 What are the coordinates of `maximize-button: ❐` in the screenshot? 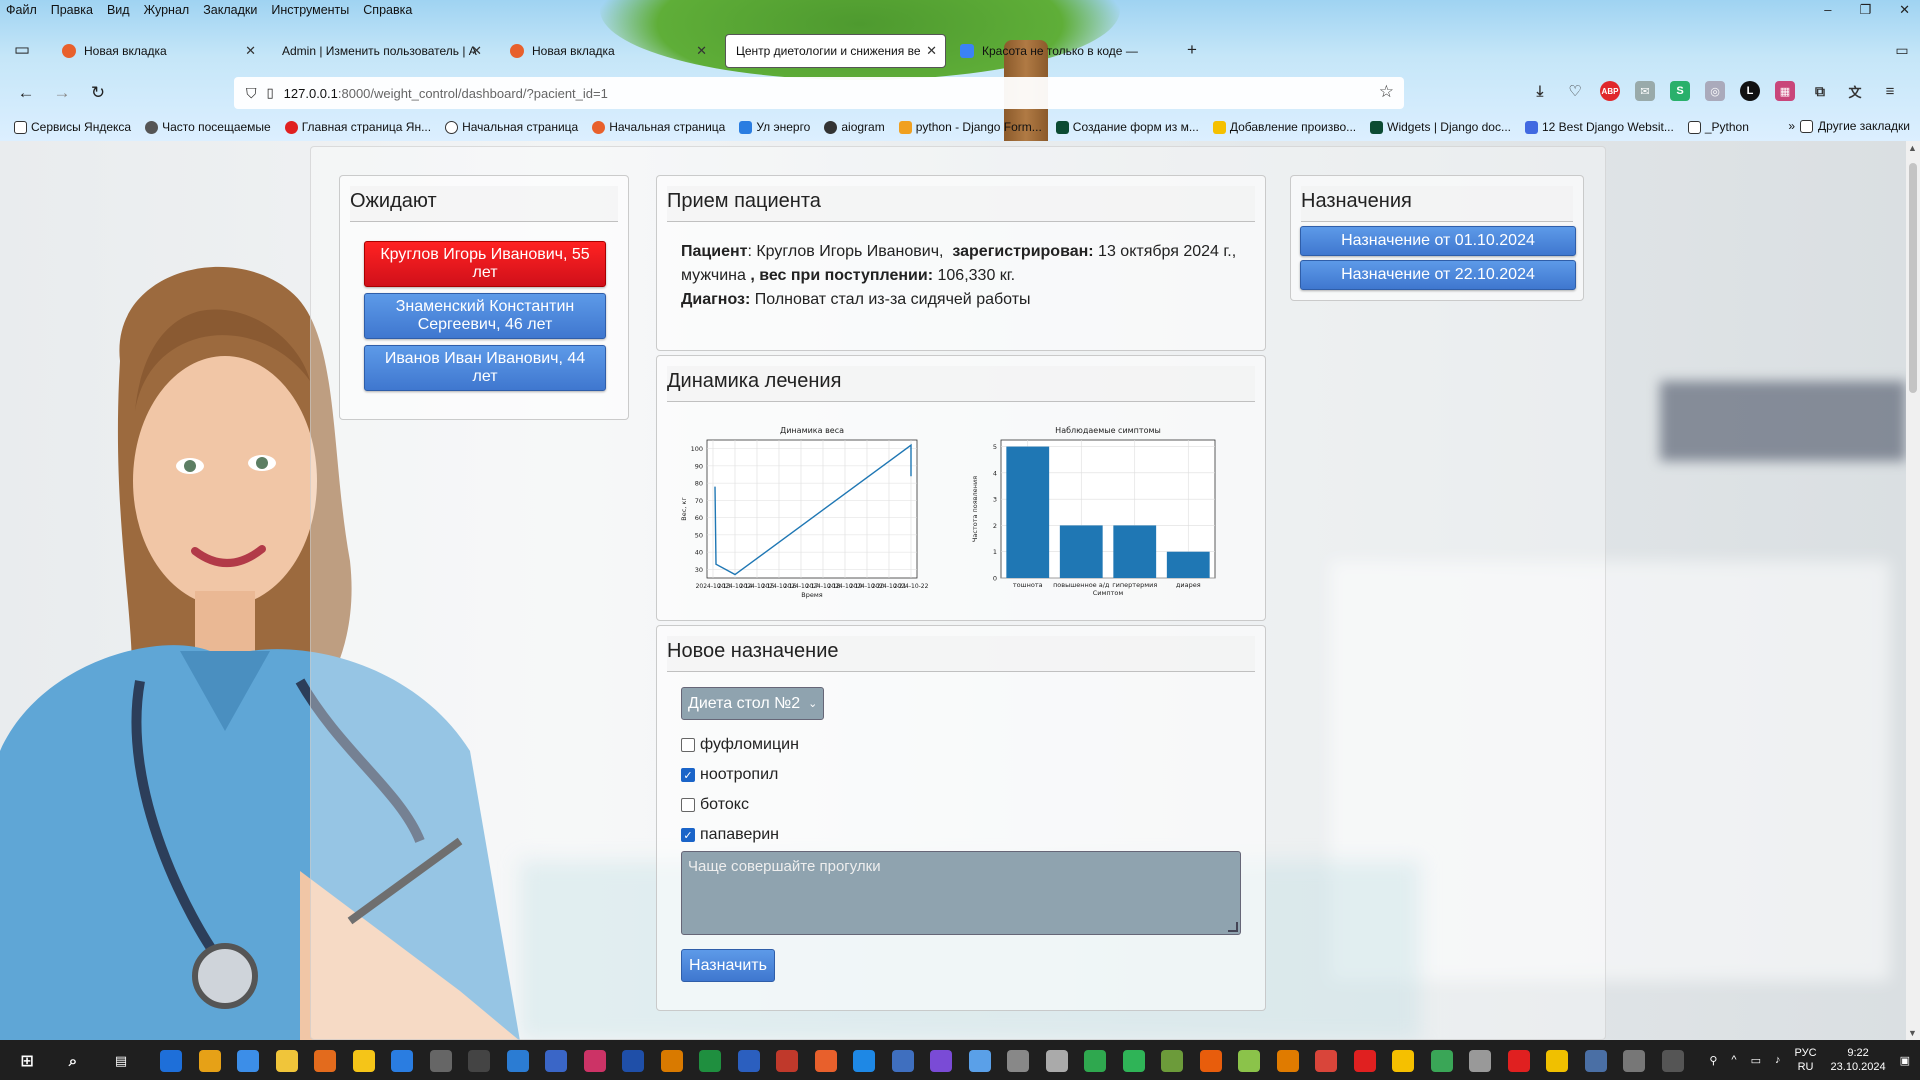 It's located at (1865, 10).